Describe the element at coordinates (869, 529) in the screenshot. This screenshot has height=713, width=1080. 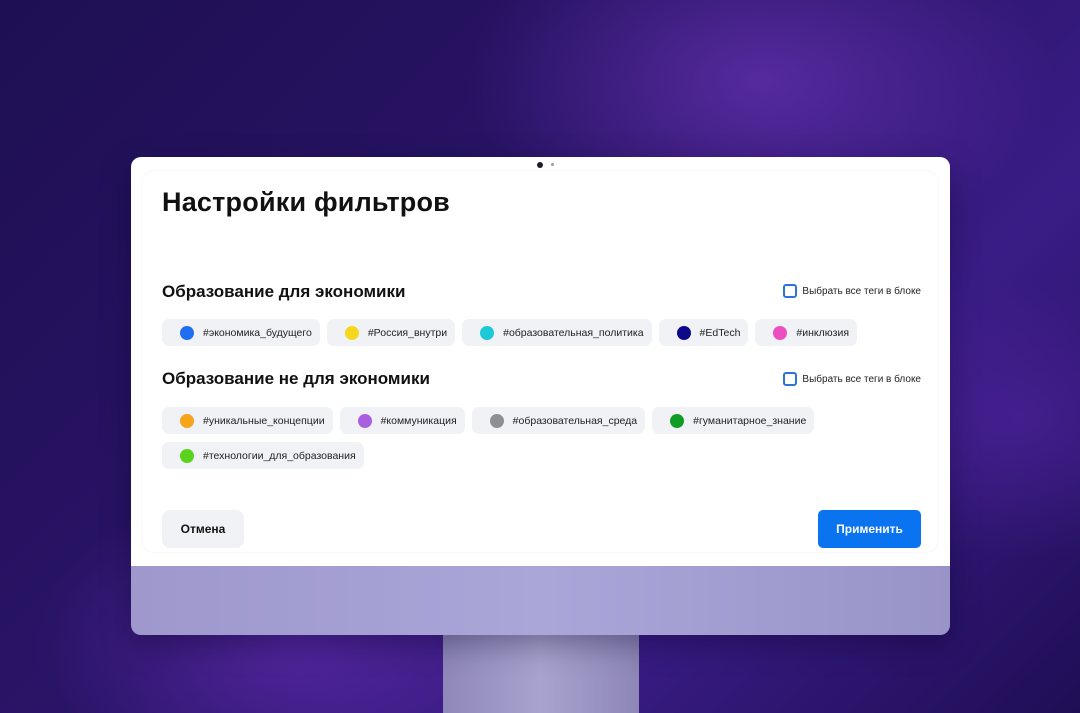
I see `apply-button: Применить` at that location.